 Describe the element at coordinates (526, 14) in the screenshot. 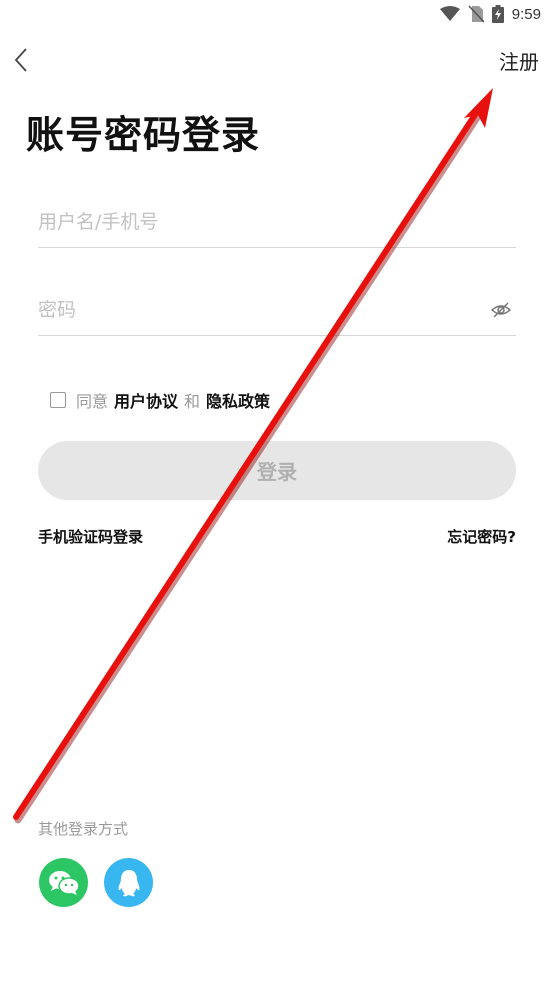

I see `status-time: 9:59` at that location.